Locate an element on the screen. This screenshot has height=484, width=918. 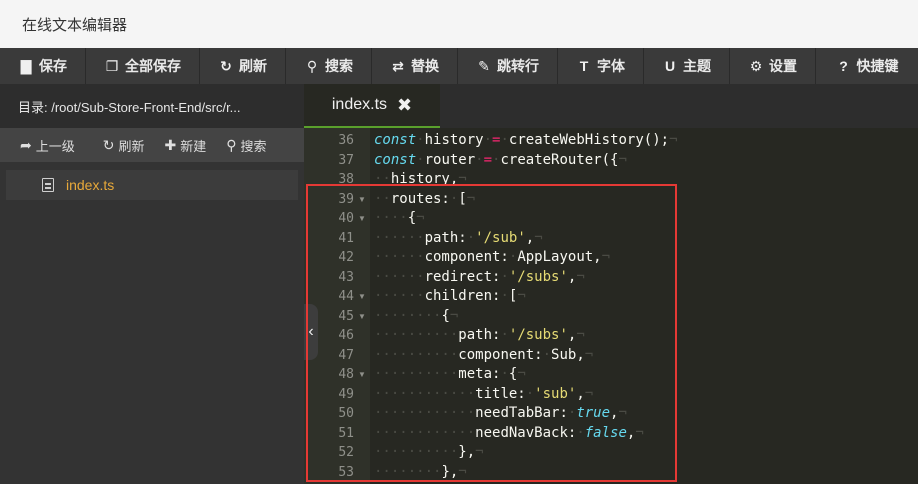
line-number: 50 is located at coordinates (346, 413).